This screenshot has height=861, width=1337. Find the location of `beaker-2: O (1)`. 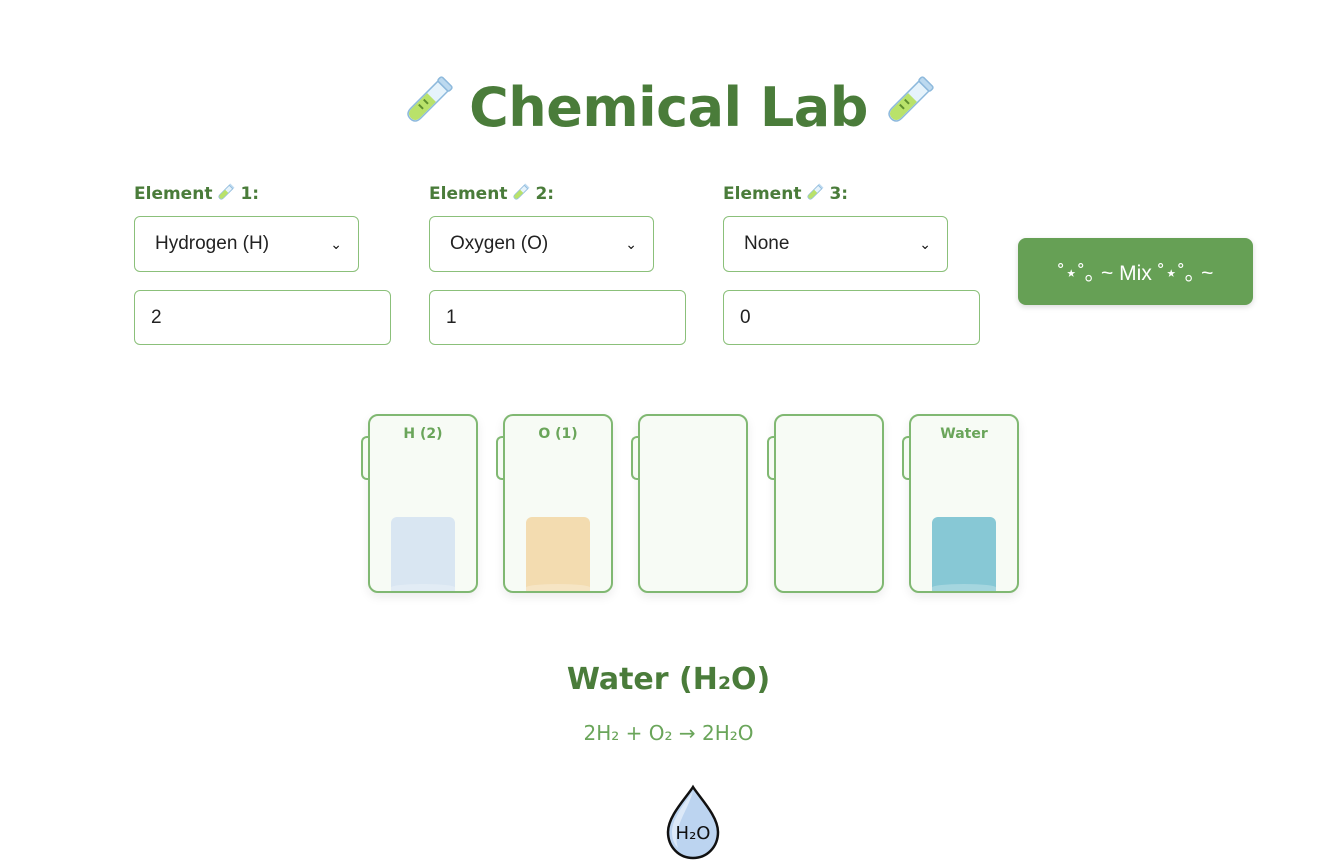

beaker-2: O (1) is located at coordinates (554, 503).